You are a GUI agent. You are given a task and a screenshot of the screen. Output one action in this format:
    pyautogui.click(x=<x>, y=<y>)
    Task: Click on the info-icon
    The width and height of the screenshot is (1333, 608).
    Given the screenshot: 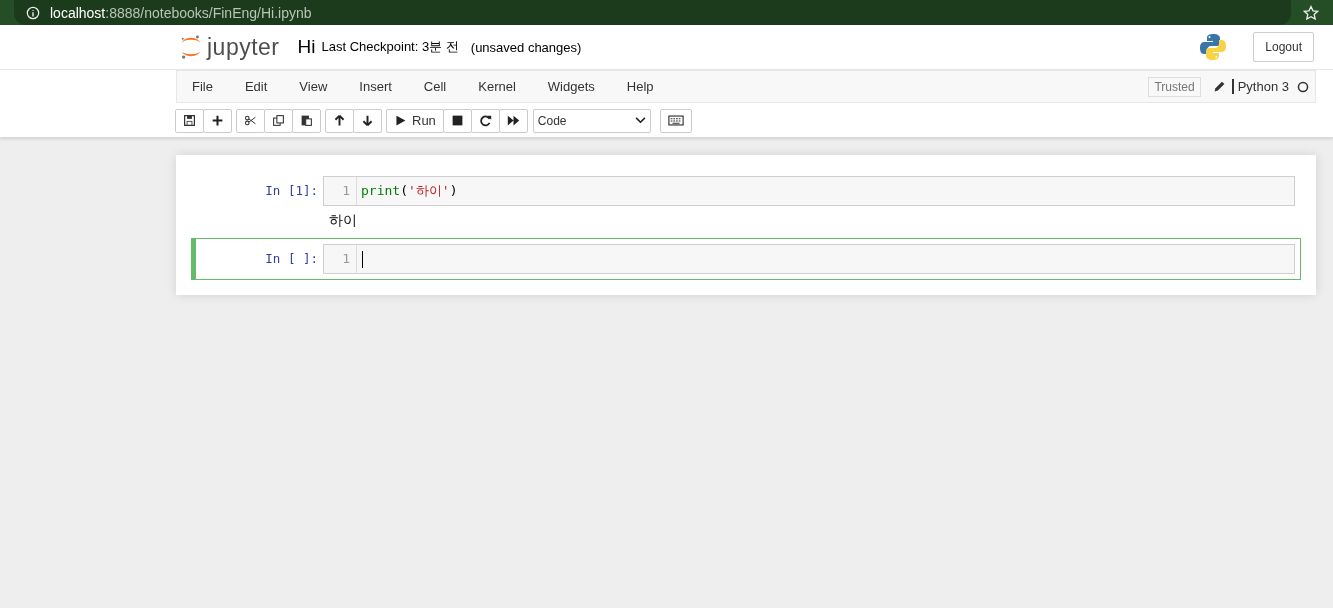 What is the action you would take?
    pyautogui.click(x=33, y=12)
    